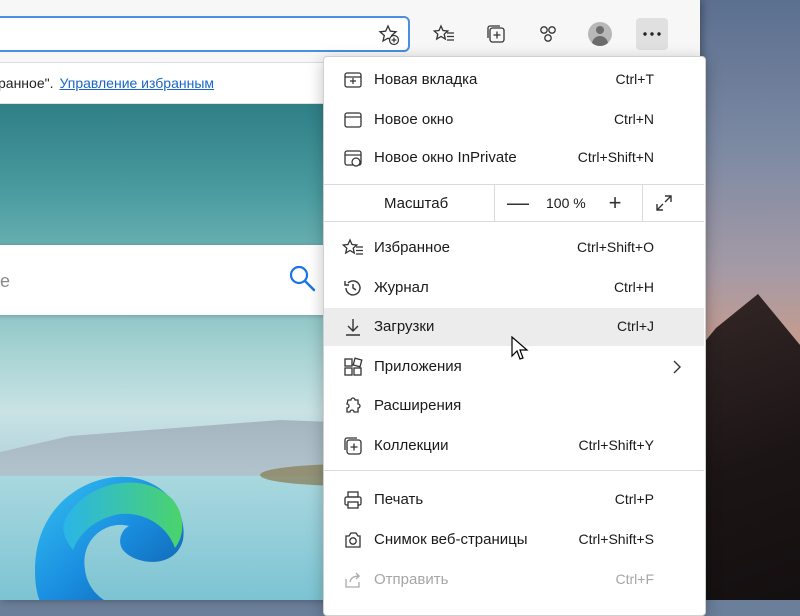  I want to click on menu-label: Печать, so click(399, 499).